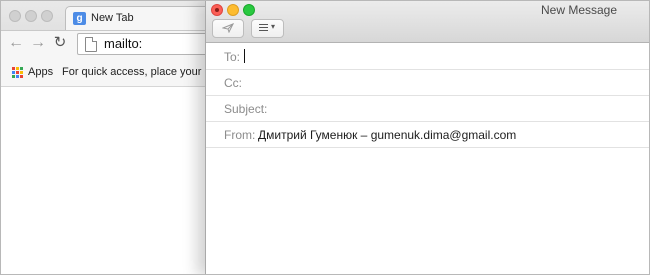 This screenshot has width=650, height=275. I want to click on cc-label: Cc:, so click(233, 83).